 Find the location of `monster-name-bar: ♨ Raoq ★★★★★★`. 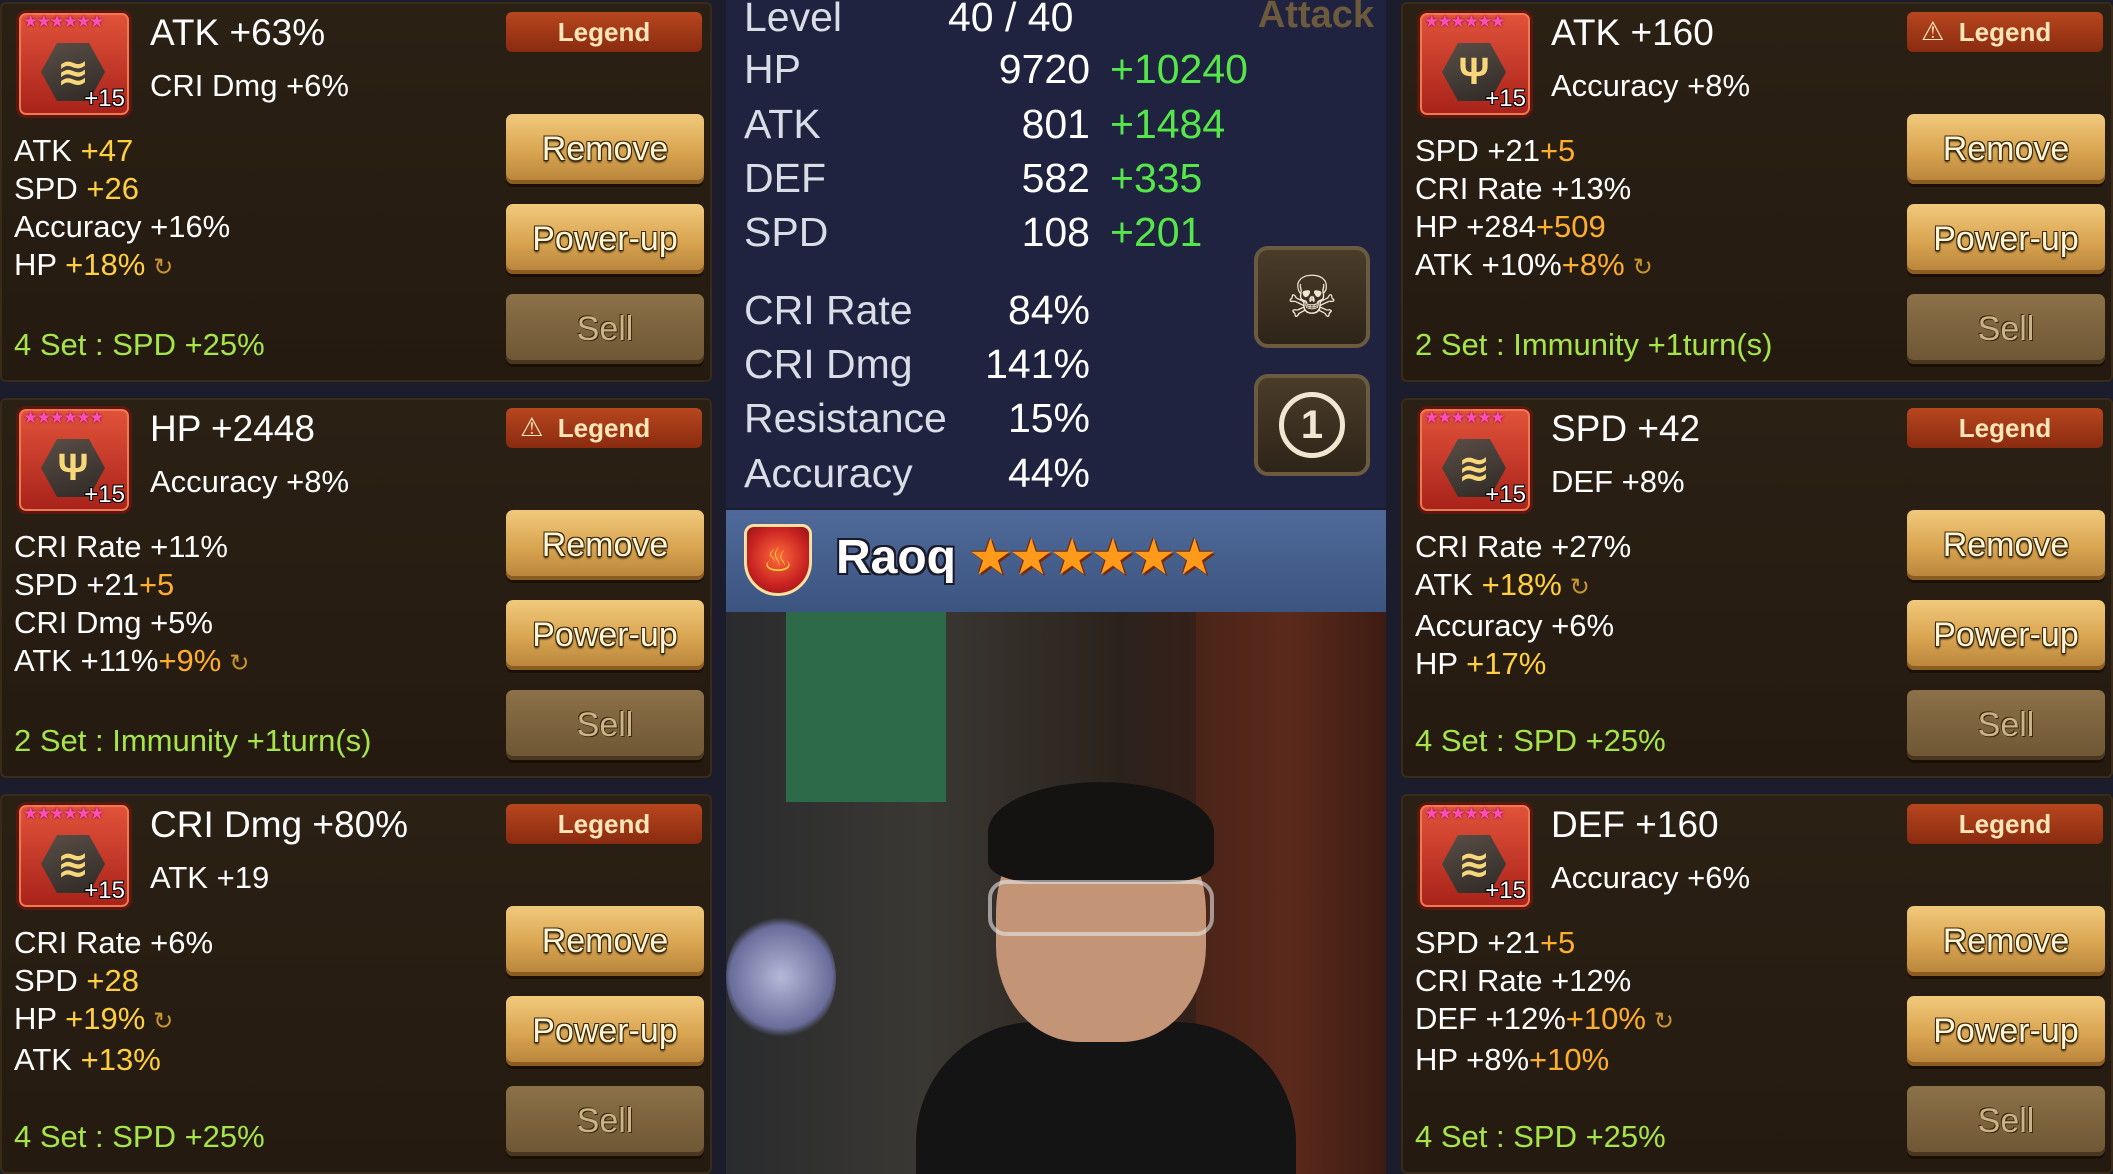

monster-name-bar: ♨ Raoq ★★★★★★ is located at coordinates (1056, 561).